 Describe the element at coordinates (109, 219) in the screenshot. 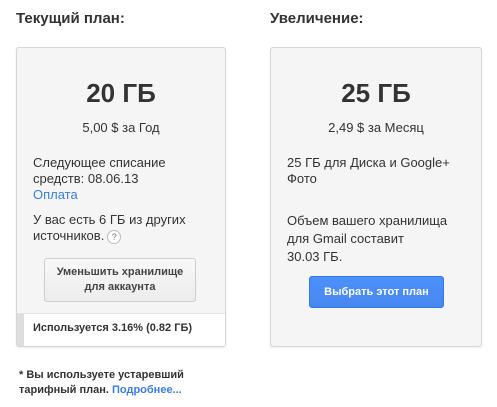

I see `extra-line-1: У вас есть 6 ГБ из других` at that location.